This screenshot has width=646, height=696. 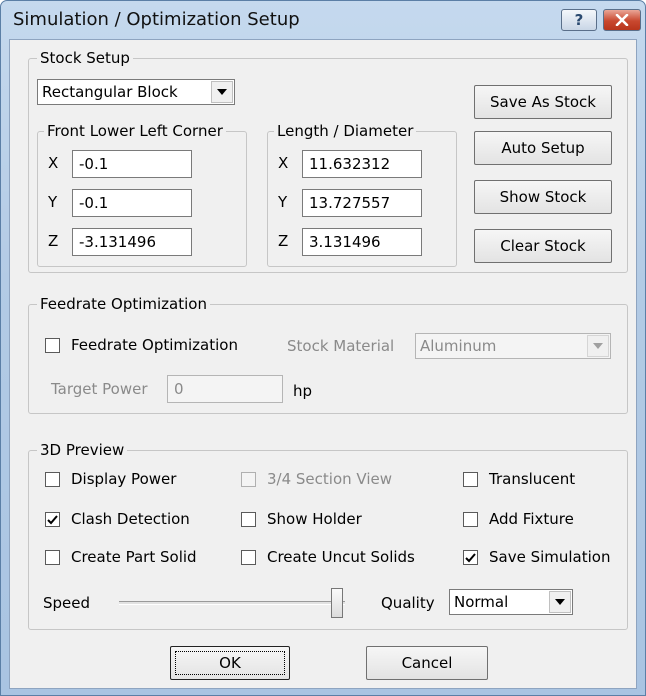 I want to click on clear-stock-button: Clear Stock, so click(x=543, y=246).